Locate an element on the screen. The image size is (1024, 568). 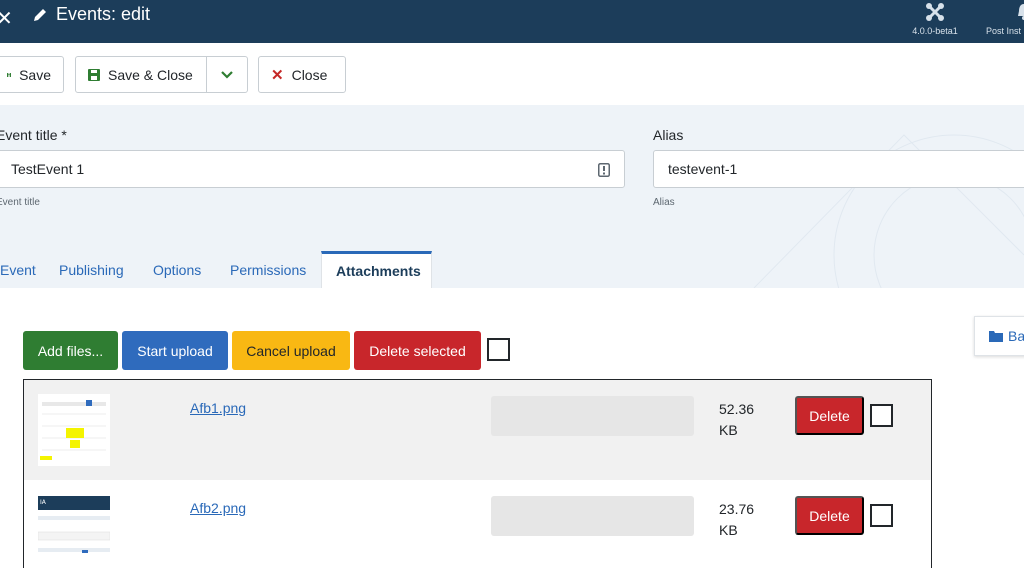
file-size-value: 23.76 is located at coordinates (737, 509).